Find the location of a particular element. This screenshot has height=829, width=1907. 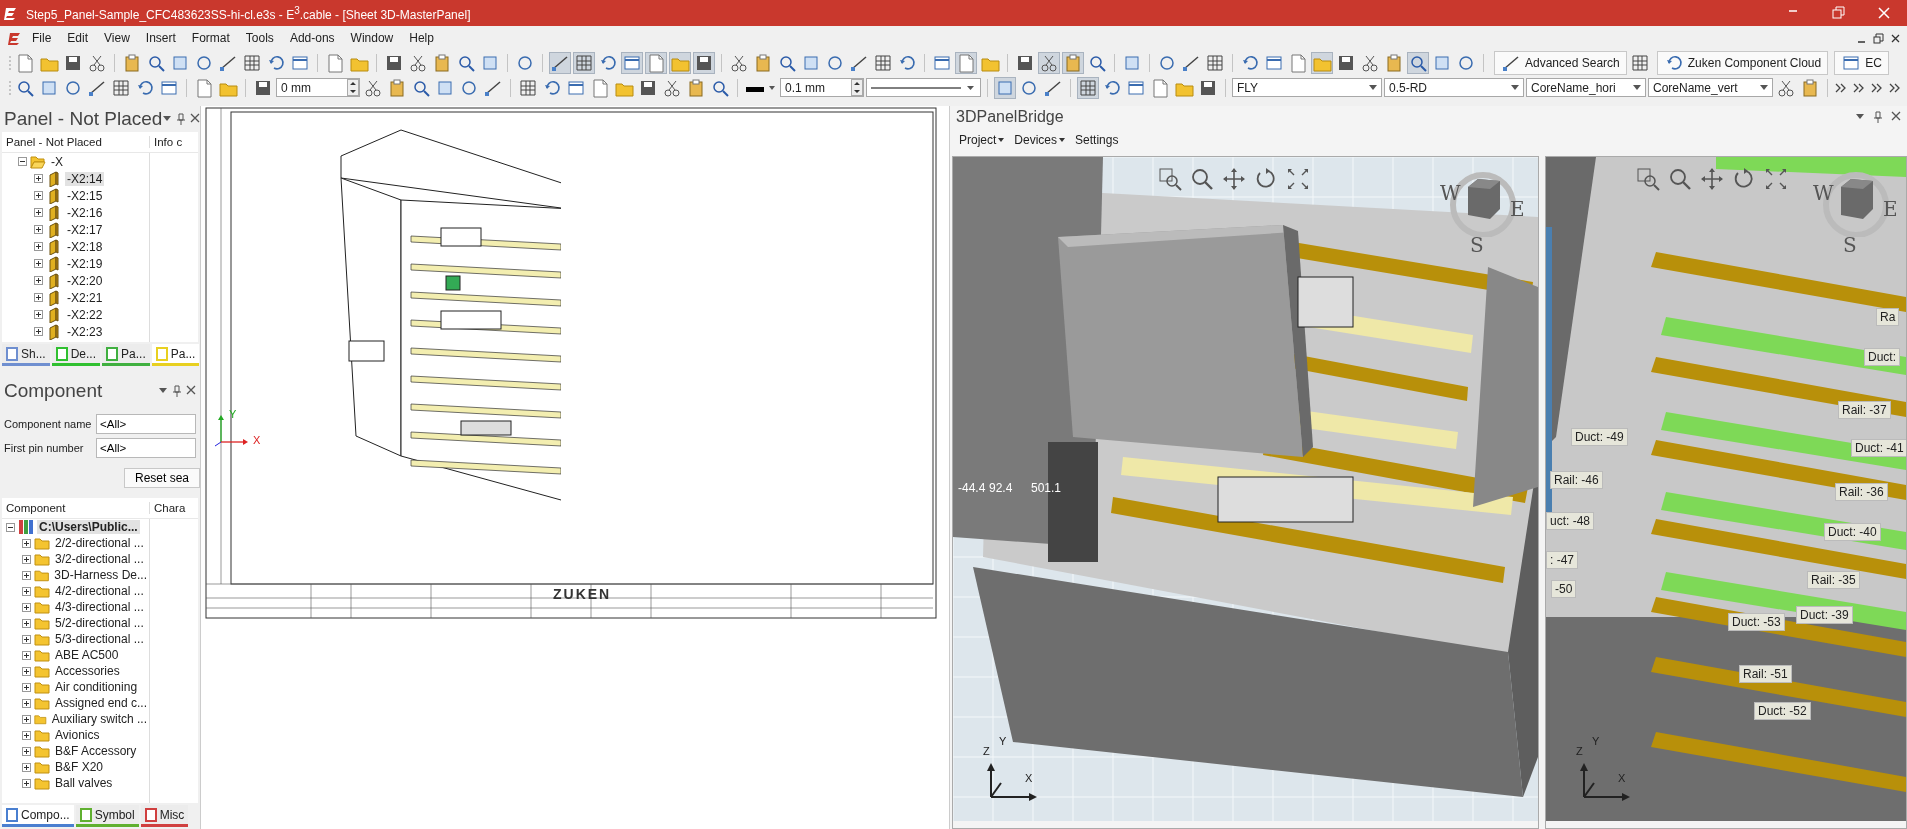

tree-item: -X2:15 is located at coordinates (85, 195).